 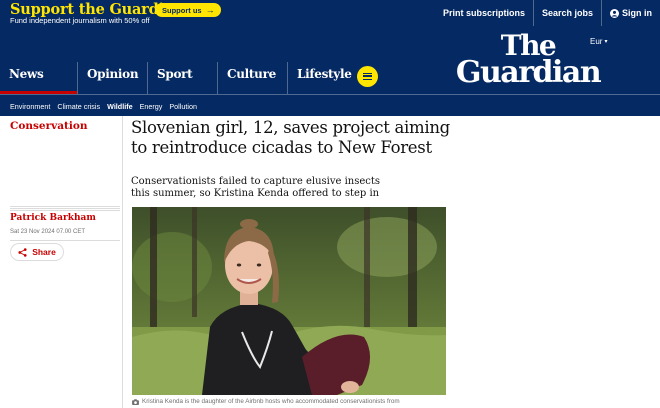 I want to click on pillar-label: Opinion, so click(x=113, y=74).